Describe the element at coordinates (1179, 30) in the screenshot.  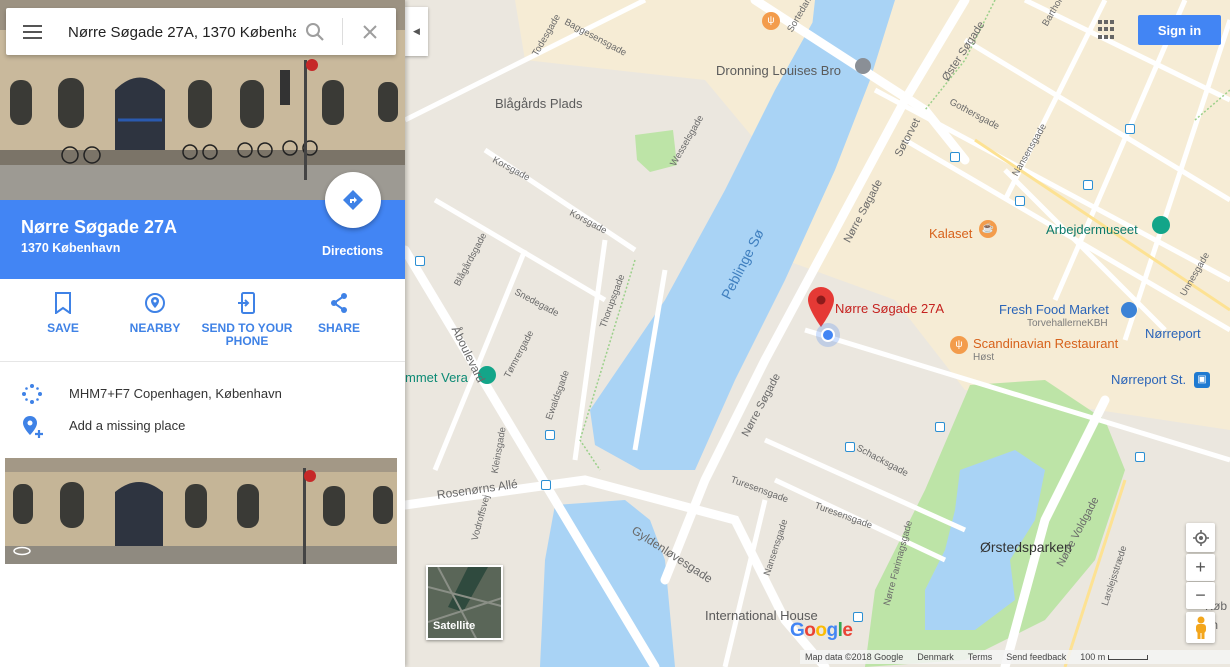
I see `sign-in-button: Sign in` at that location.